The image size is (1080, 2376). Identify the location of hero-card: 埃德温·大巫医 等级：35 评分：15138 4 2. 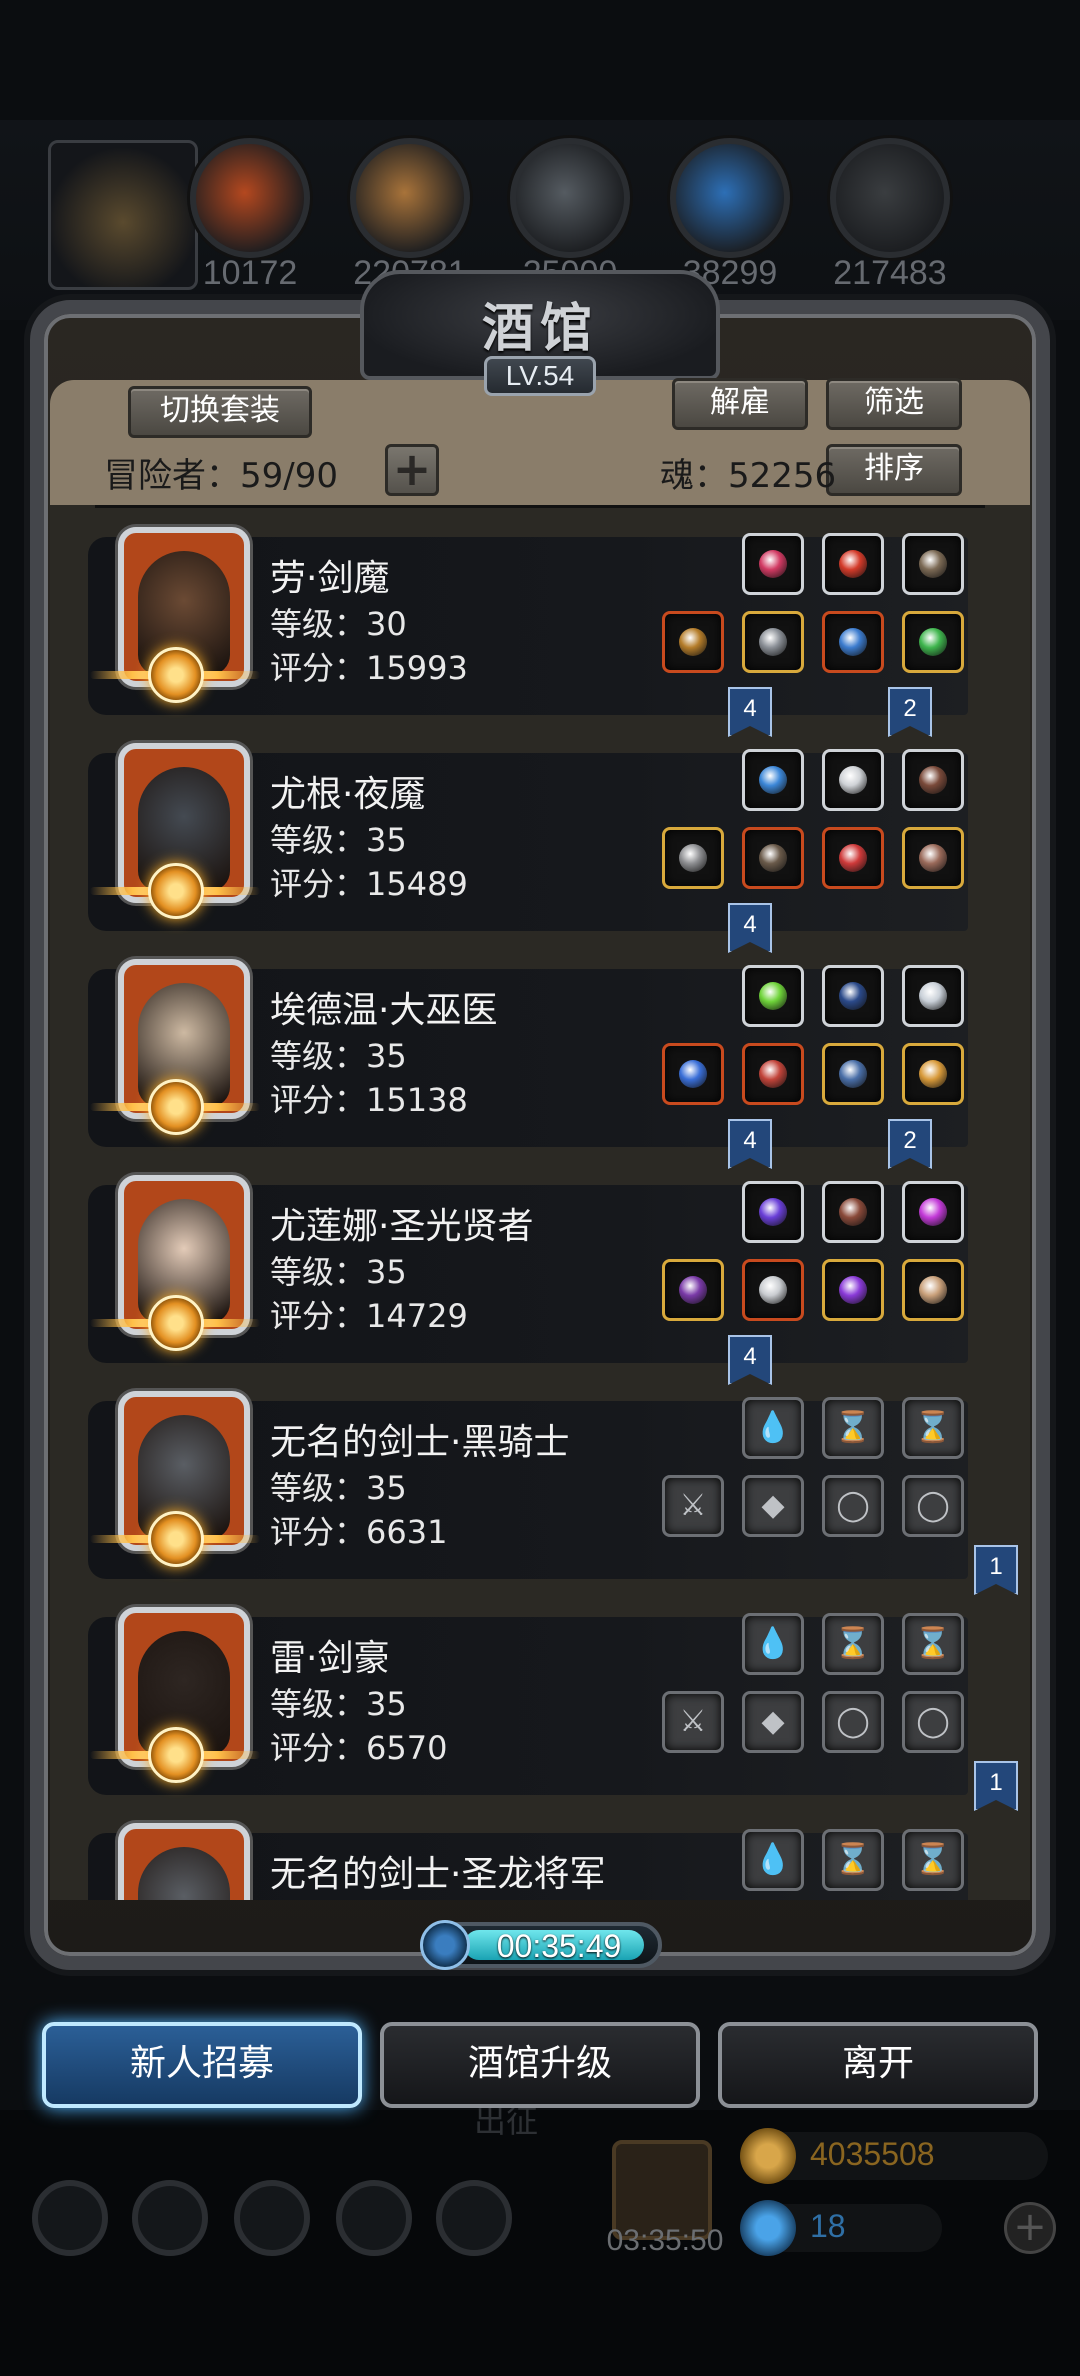
(528, 1064).